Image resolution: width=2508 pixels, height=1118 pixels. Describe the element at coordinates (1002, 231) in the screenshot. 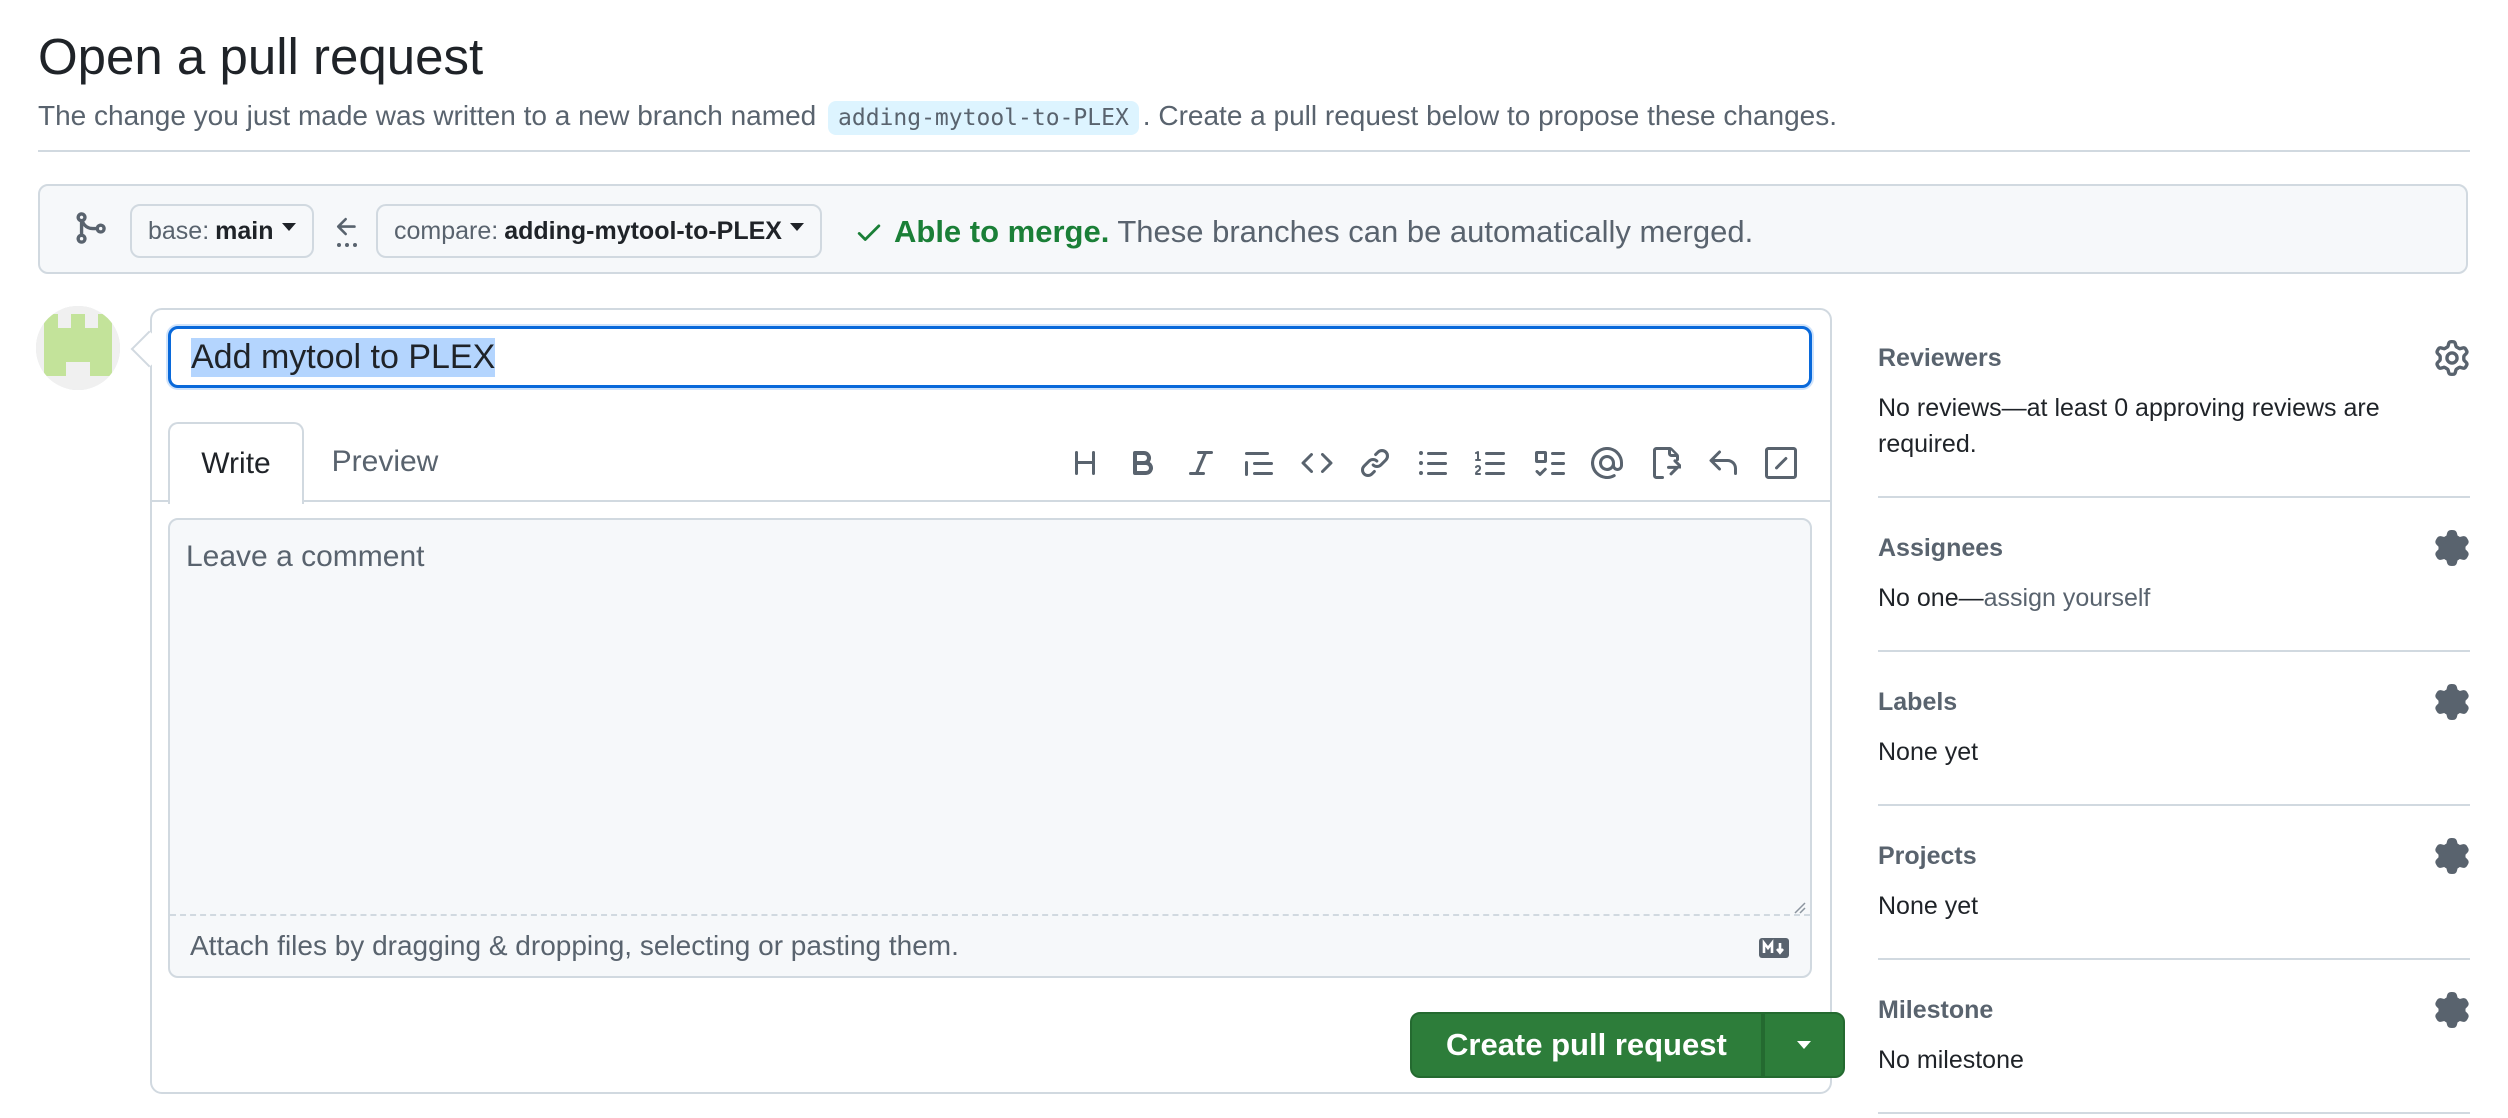

I see `merge-ok-text: Able to merge.` at that location.